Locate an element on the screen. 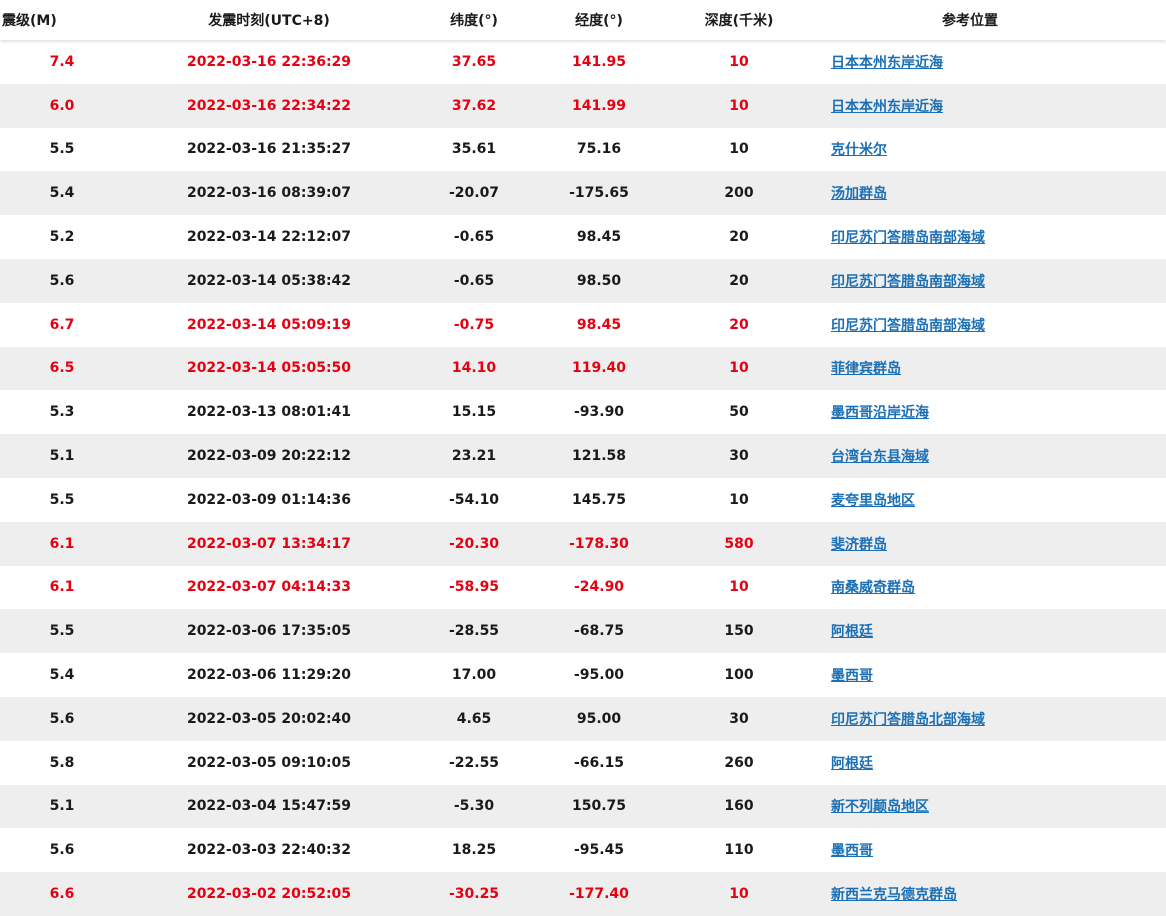 This screenshot has width=1166, height=916. cell-time: 2022-03-05 20:02:40 is located at coordinates (269, 718).